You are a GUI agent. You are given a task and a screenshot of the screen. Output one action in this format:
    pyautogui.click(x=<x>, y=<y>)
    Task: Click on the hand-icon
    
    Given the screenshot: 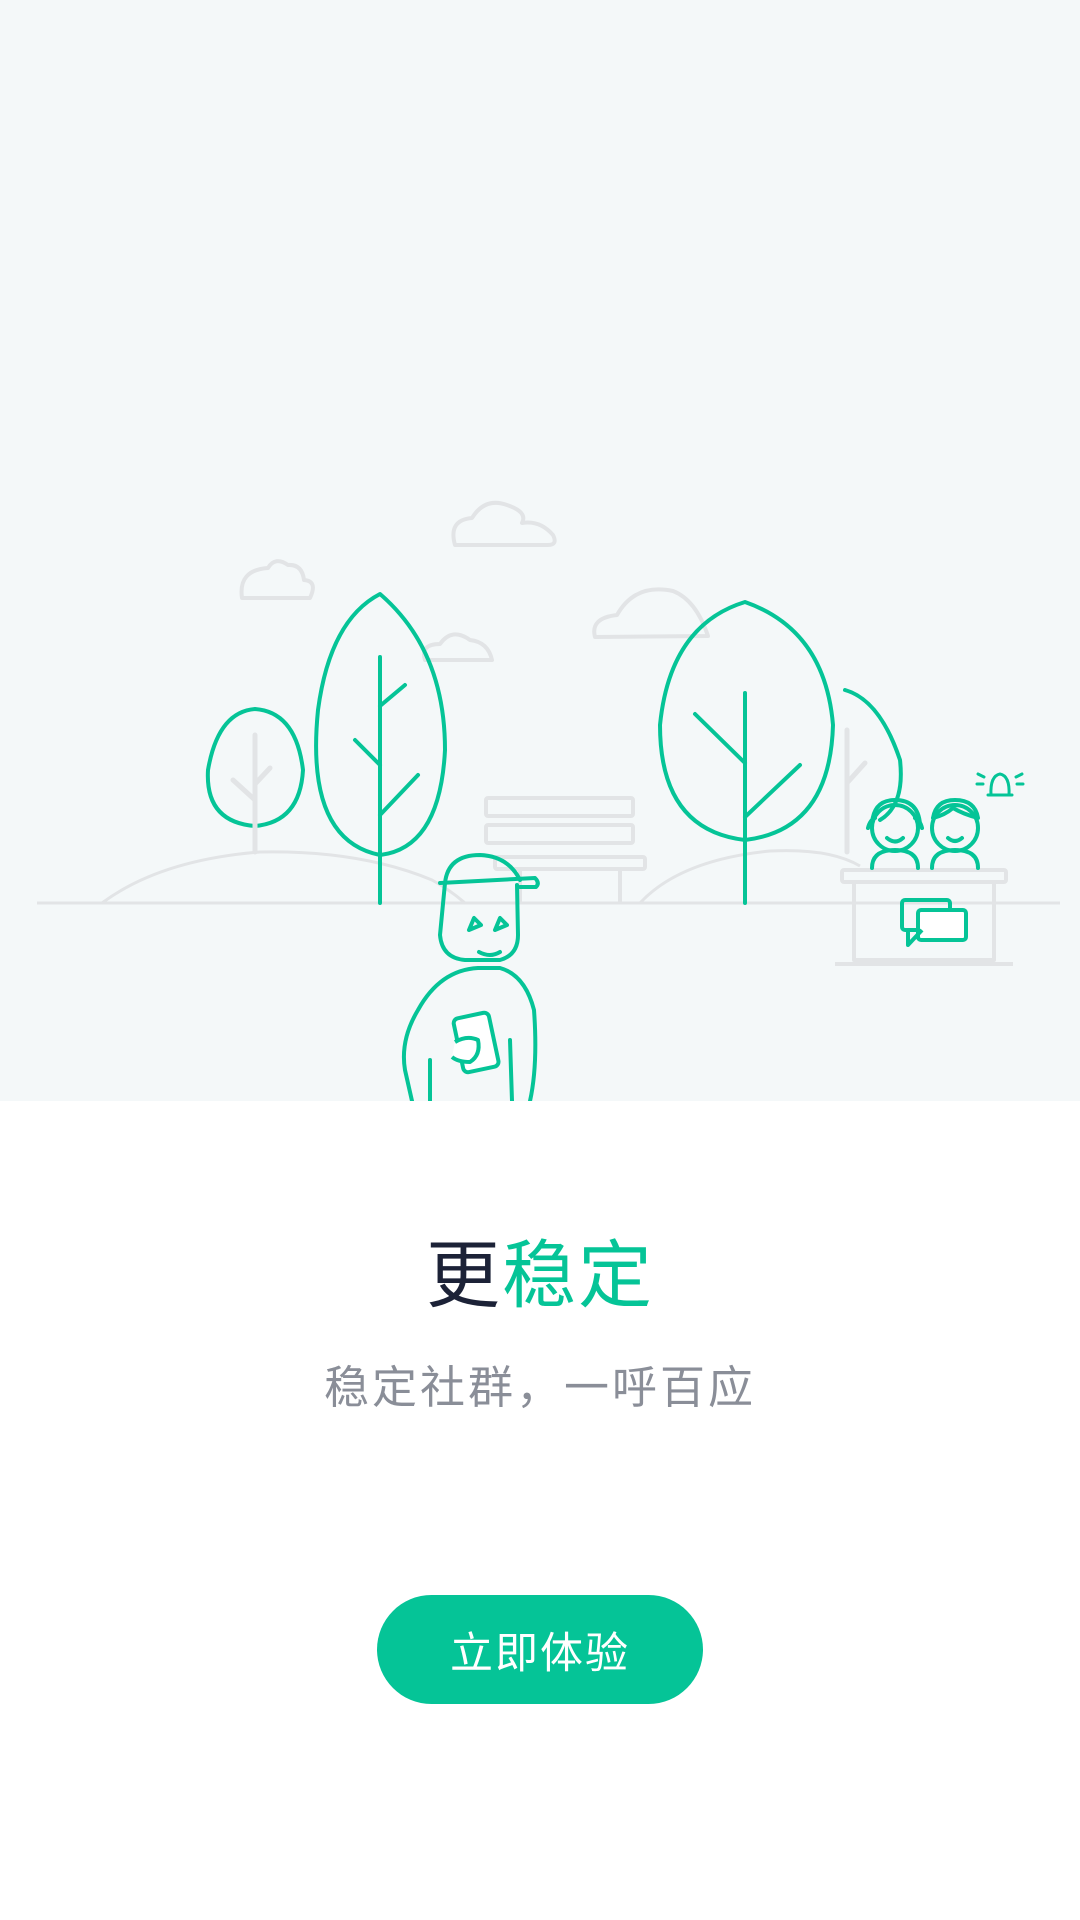 What is the action you would take?
    pyautogui.click(x=465, y=1049)
    